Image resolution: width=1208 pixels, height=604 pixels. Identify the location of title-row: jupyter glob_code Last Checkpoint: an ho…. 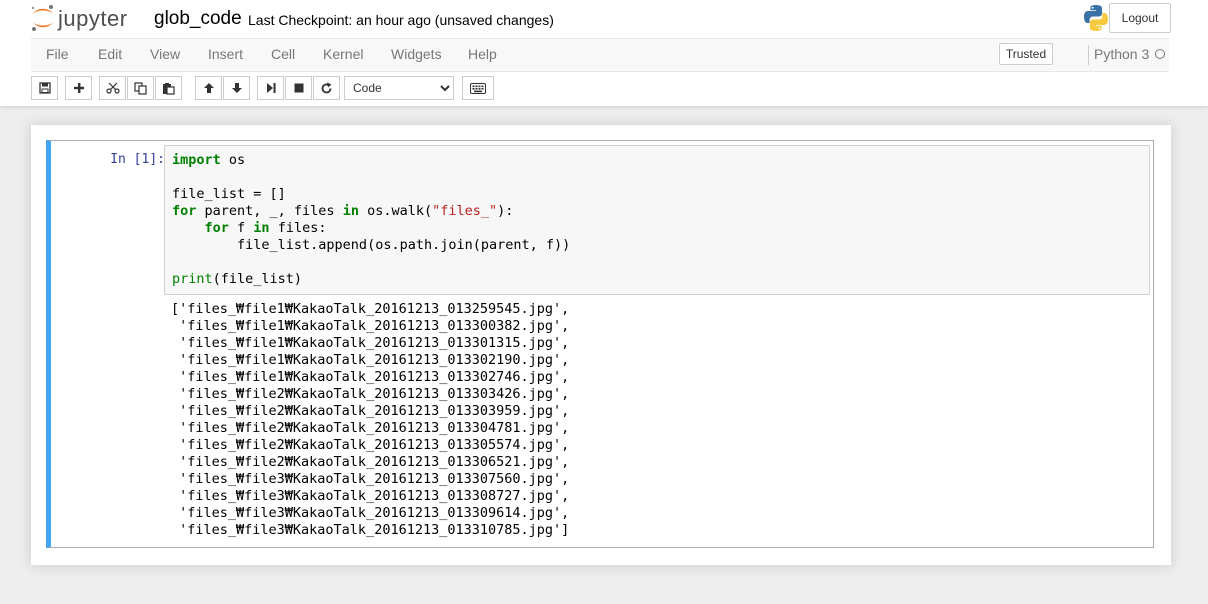
(604, 19).